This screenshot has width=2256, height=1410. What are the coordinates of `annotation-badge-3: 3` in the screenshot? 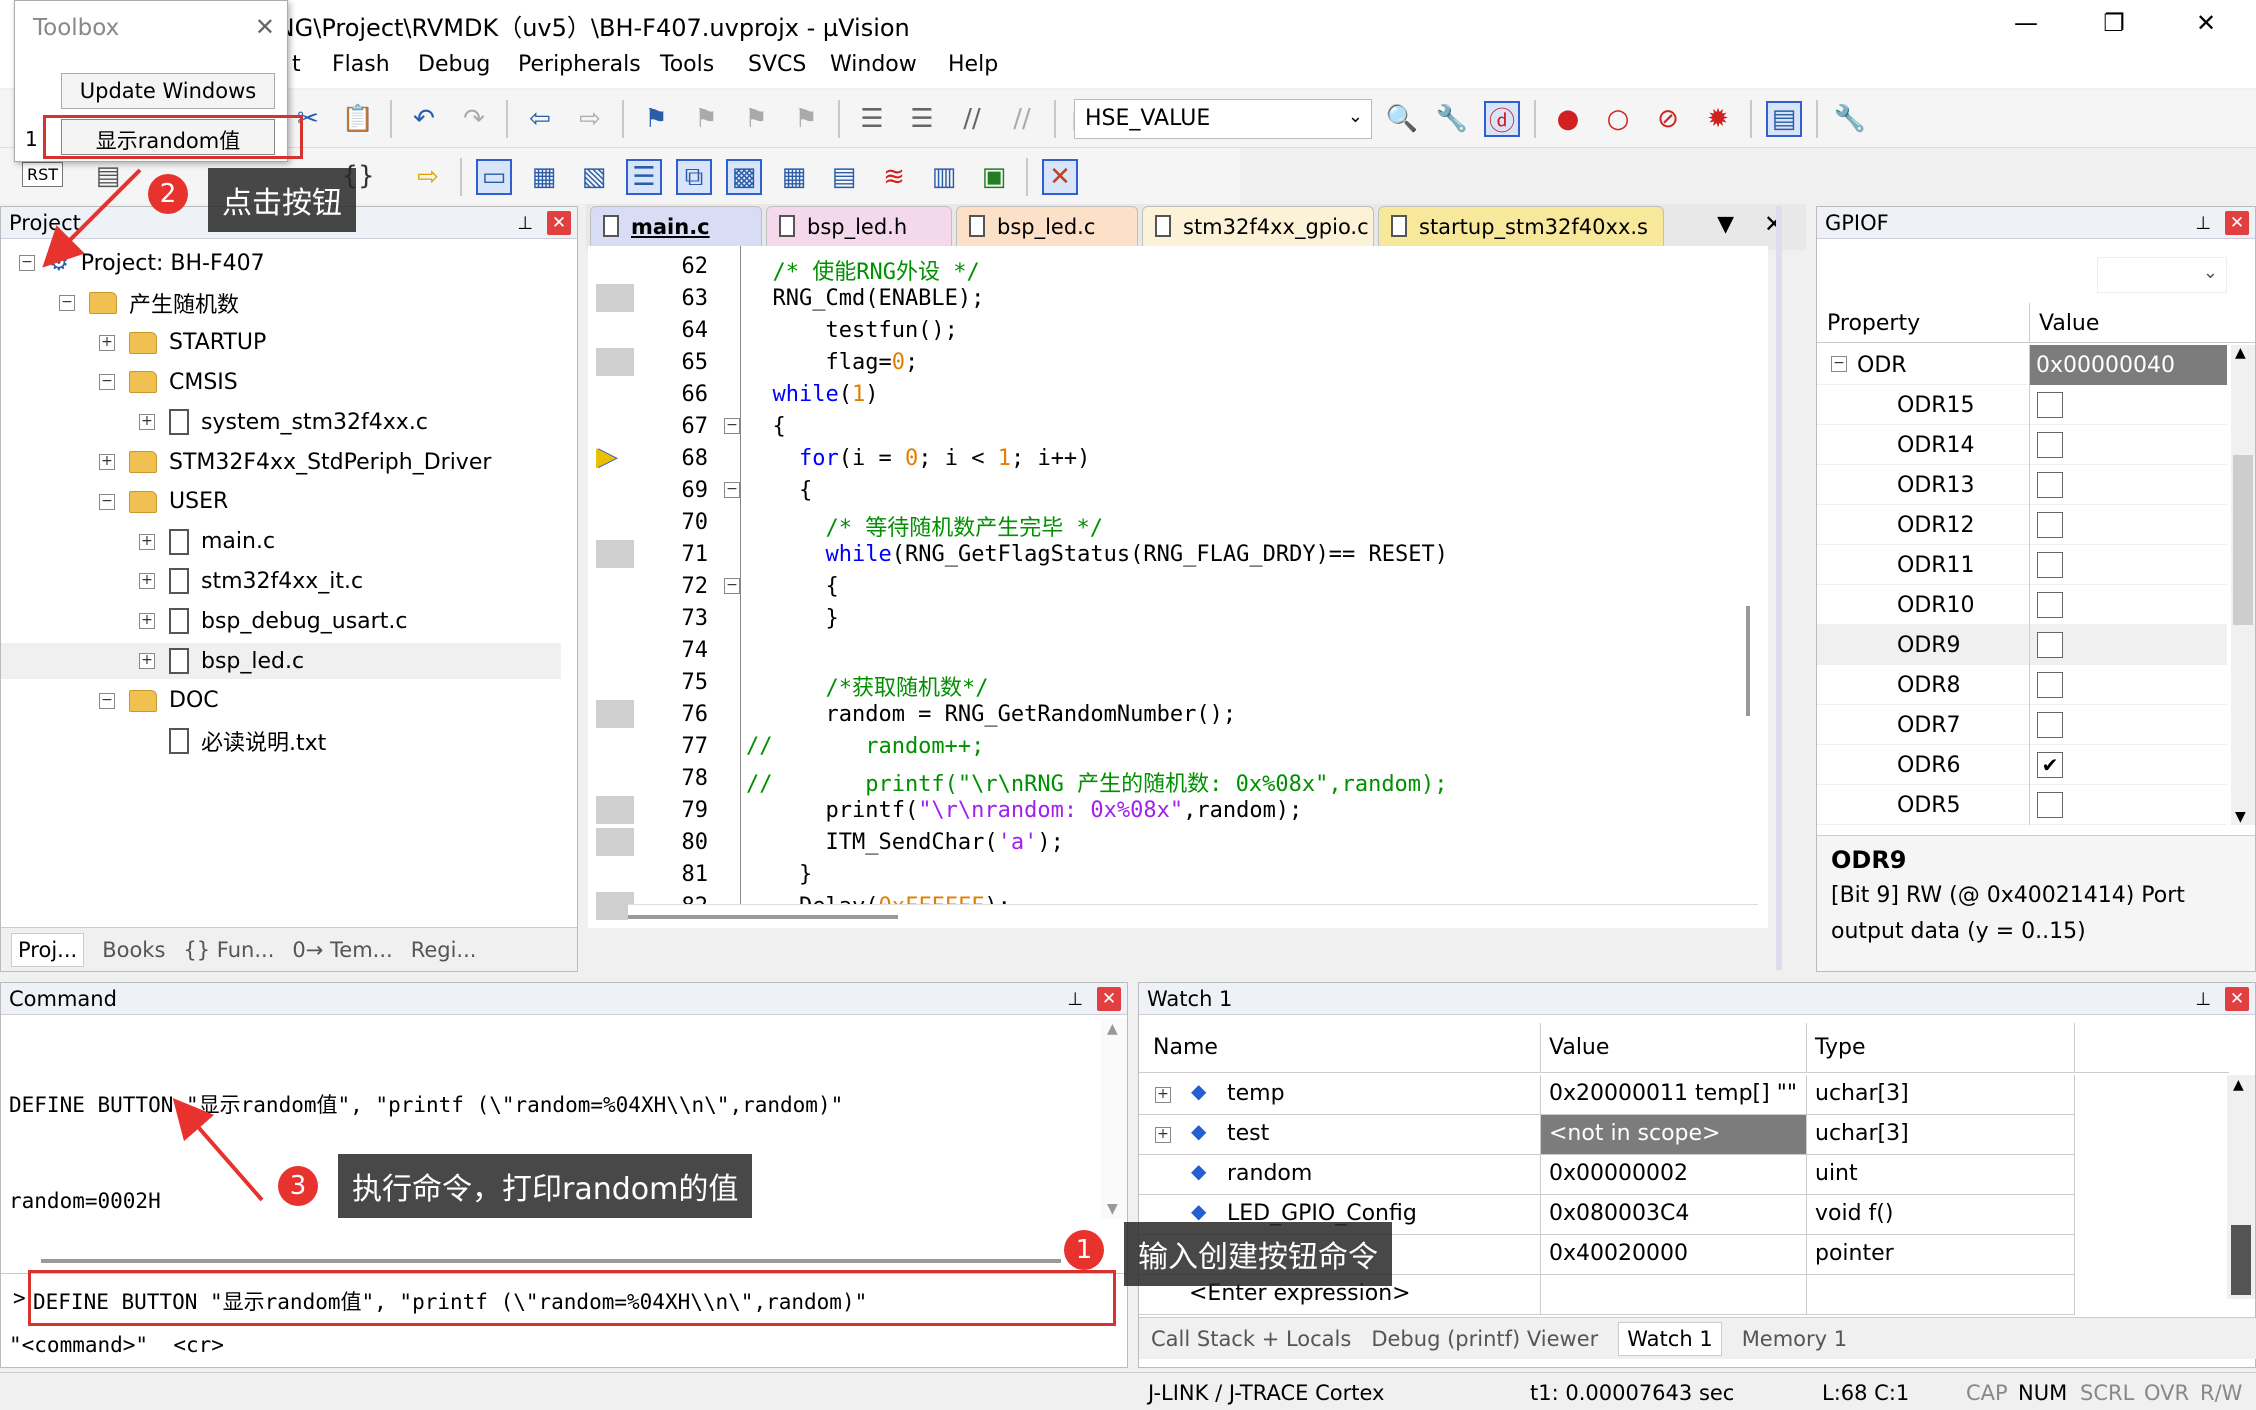 It's located at (298, 1186).